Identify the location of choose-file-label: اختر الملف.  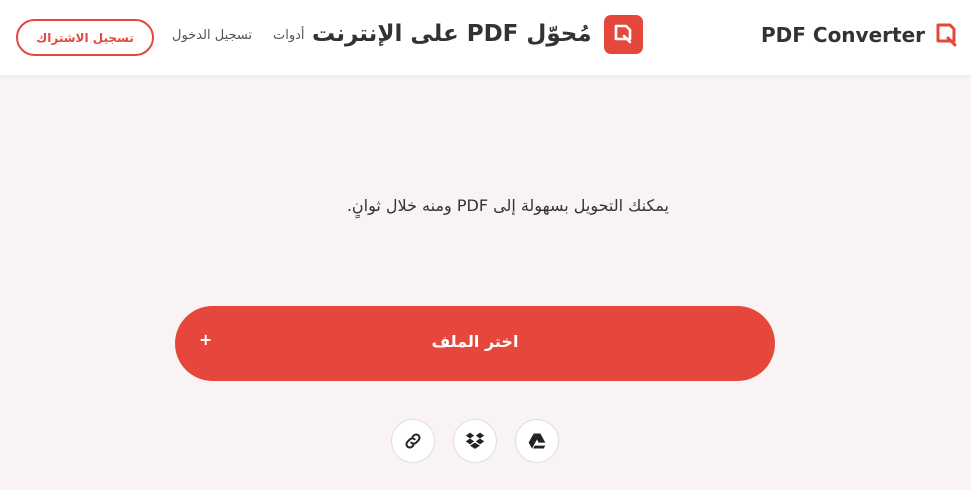
(475, 341).